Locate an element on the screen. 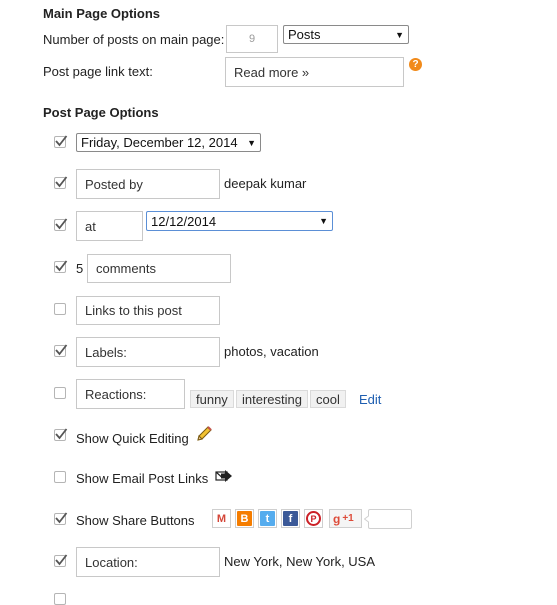 The width and height of the screenshot is (557, 605). date-format-value: Friday, December 12, 2014 is located at coordinates (159, 142).